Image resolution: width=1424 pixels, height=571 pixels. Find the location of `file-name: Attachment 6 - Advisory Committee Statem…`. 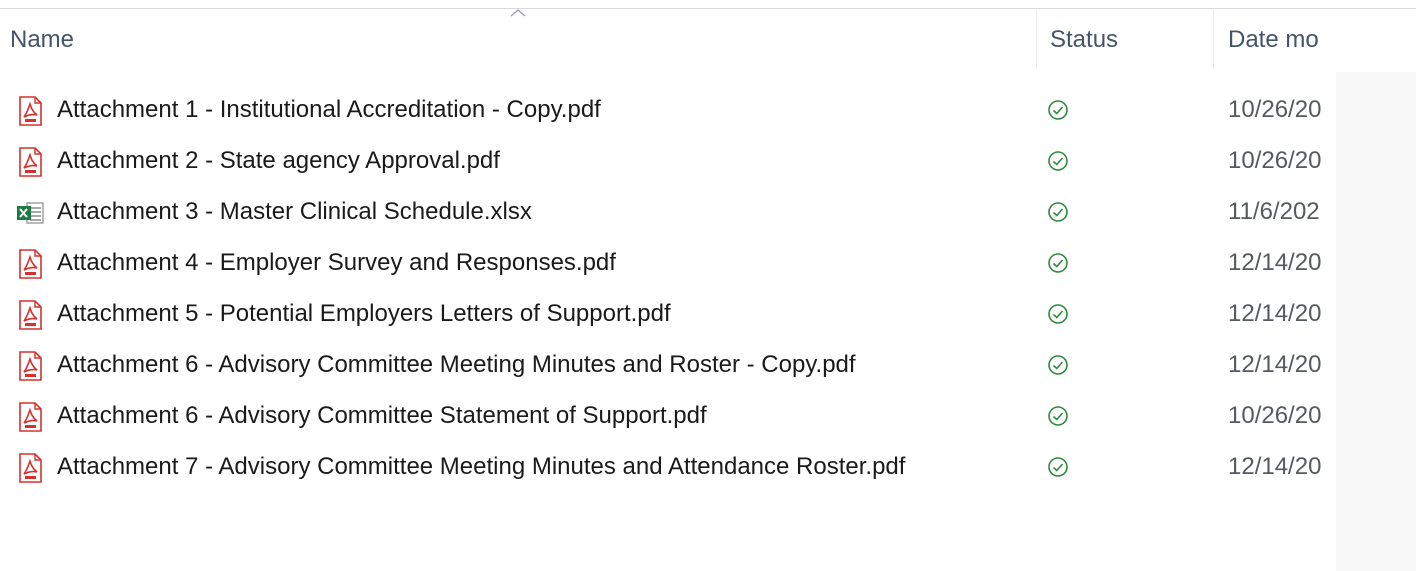

file-name: Attachment 6 - Advisory Committee Statem… is located at coordinates (382, 416).